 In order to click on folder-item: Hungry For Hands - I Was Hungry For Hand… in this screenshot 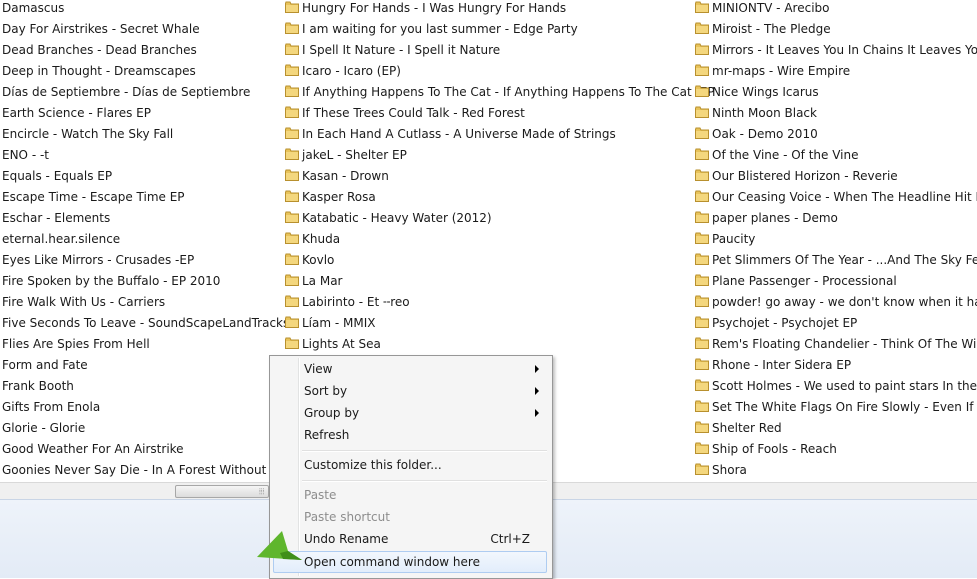, I will do `click(500, 10)`.